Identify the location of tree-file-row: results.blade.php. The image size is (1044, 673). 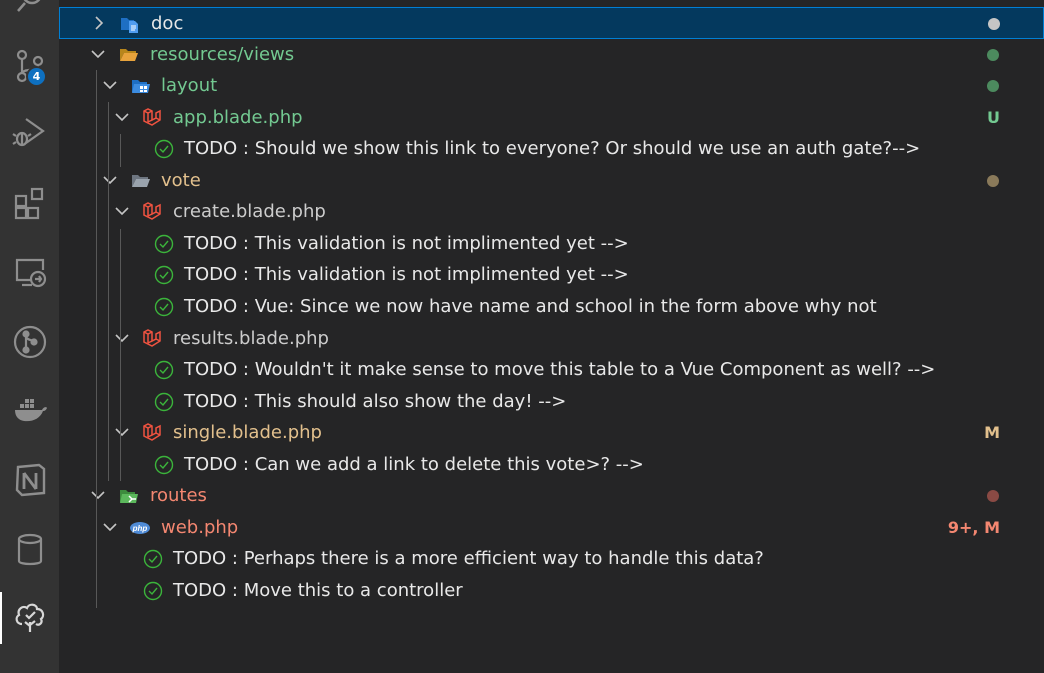
(551, 339).